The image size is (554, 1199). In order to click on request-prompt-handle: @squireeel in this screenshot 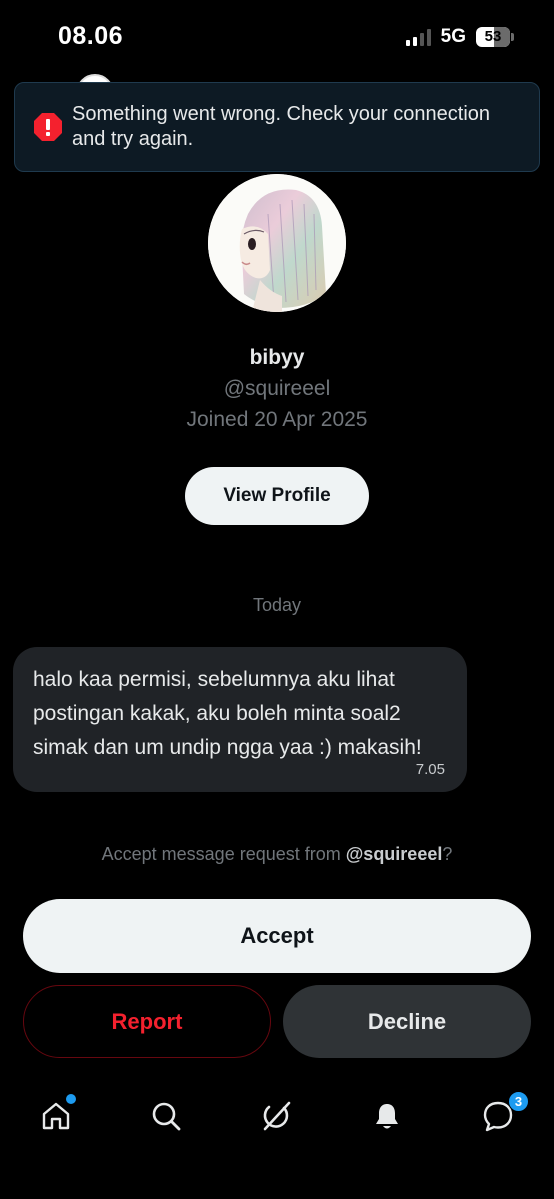, I will do `click(394, 854)`.